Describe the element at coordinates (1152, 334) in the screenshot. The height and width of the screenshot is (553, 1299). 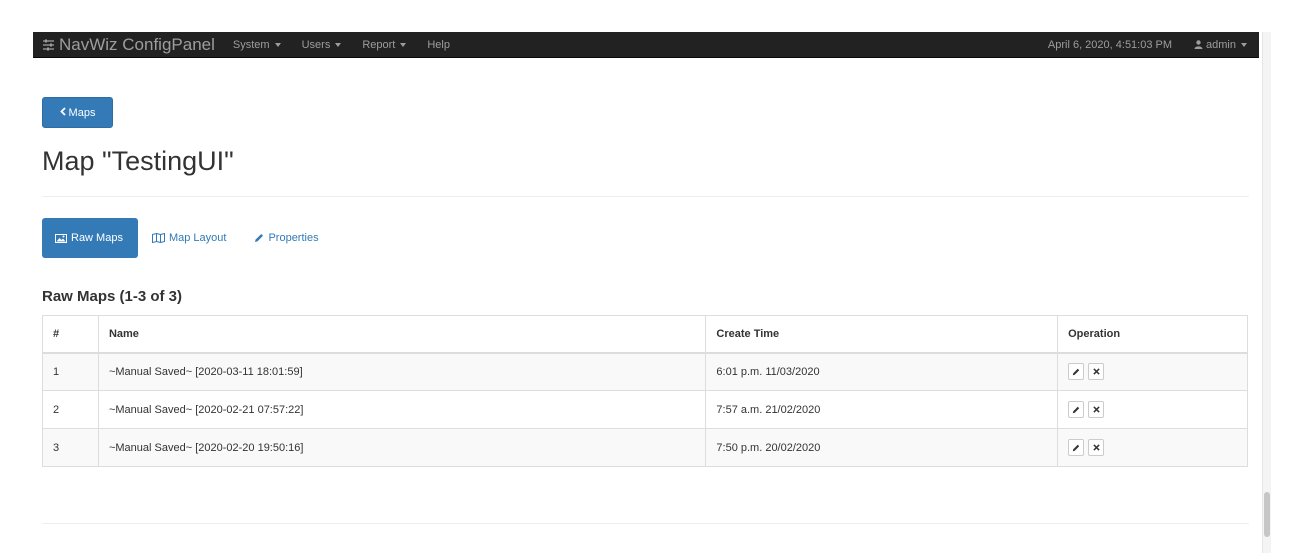
I see `col-header-operation: Operation` at that location.